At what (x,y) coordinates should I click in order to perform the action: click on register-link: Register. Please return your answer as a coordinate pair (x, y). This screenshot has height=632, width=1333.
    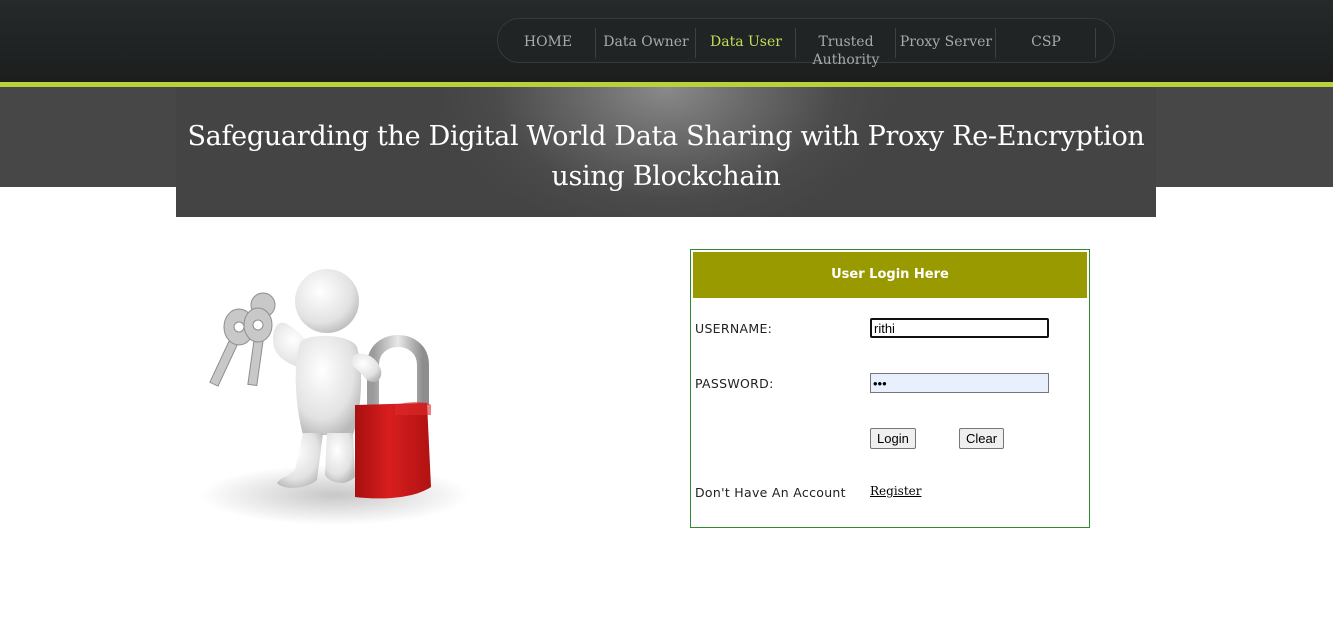
    Looking at the image, I should click on (895, 491).